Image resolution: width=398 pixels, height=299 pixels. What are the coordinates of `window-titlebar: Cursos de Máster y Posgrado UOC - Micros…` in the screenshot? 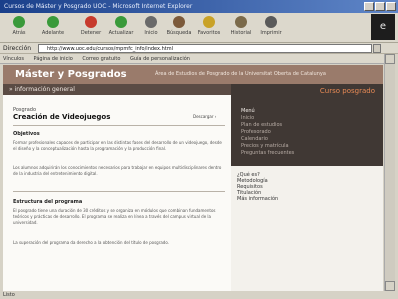 It's located at (199, 6).